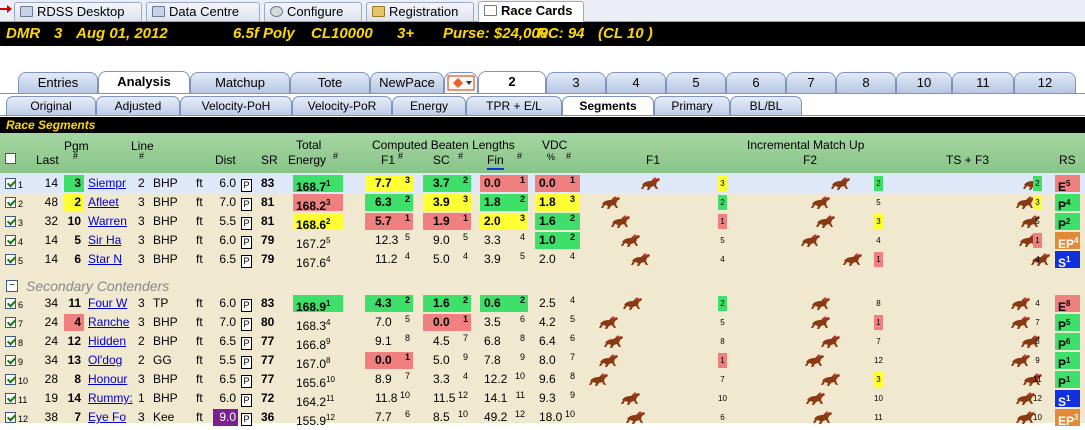 Image resolution: width=1085 pixels, height=430 pixels. What do you see at coordinates (692, 106) in the screenshot?
I see `tab-primary: Primary` at bounding box center [692, 106].